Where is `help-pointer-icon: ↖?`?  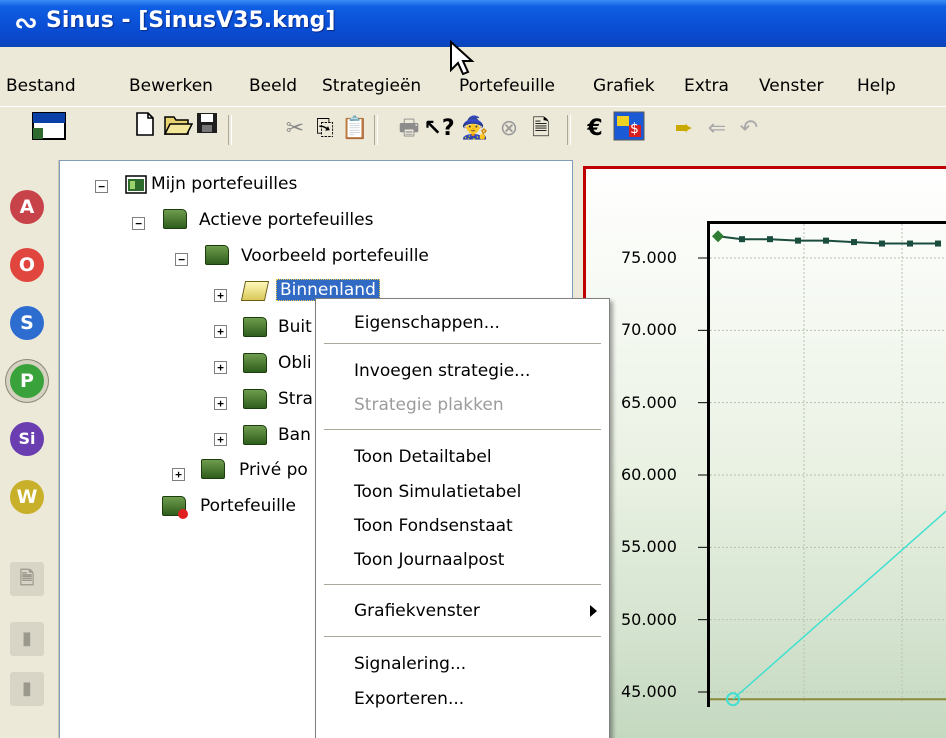
help-pointer-icon: ↖? is located at coordinates (439, 129).